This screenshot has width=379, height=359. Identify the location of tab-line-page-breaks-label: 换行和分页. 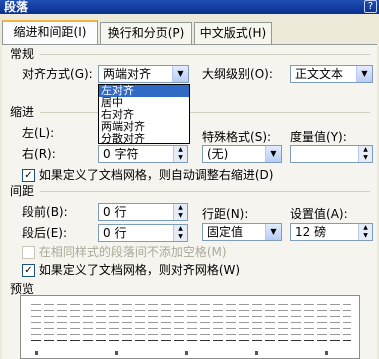
(137, 33).